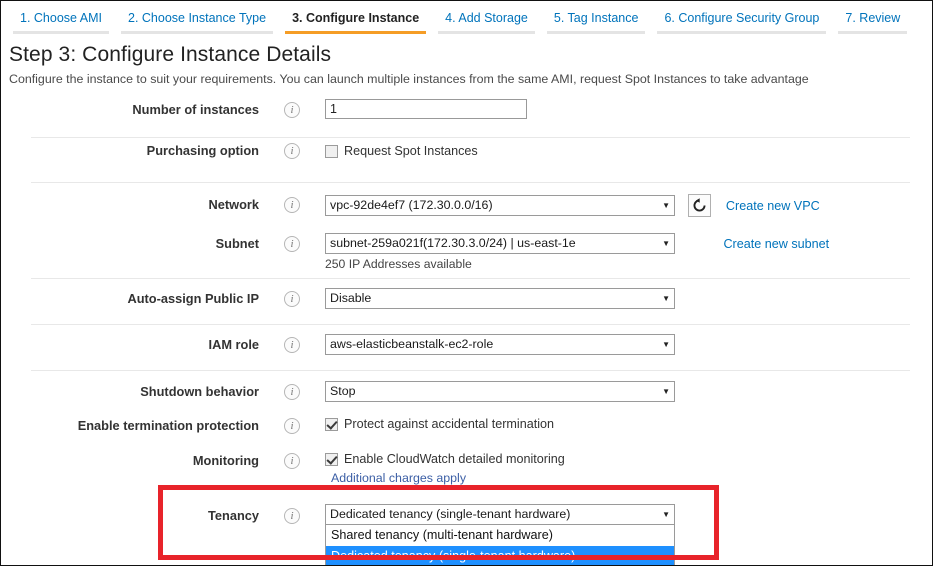 This screenshot has width=933, height=566. I want to click on auto-assign-public-ip-value: Disable, so click(351, 298).